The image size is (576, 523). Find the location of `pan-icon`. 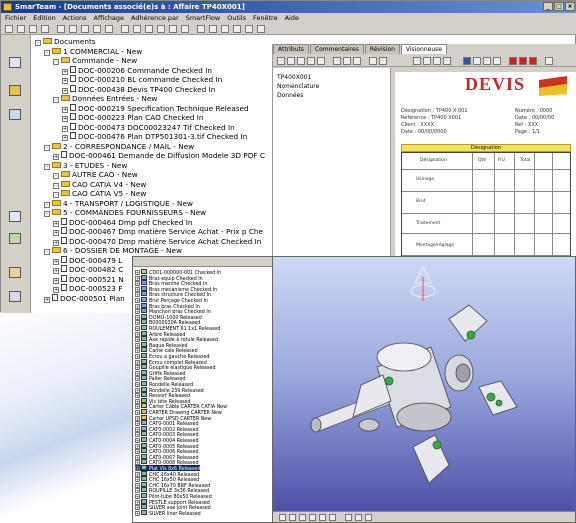

pan-icon is located at coordinates (347, 61).